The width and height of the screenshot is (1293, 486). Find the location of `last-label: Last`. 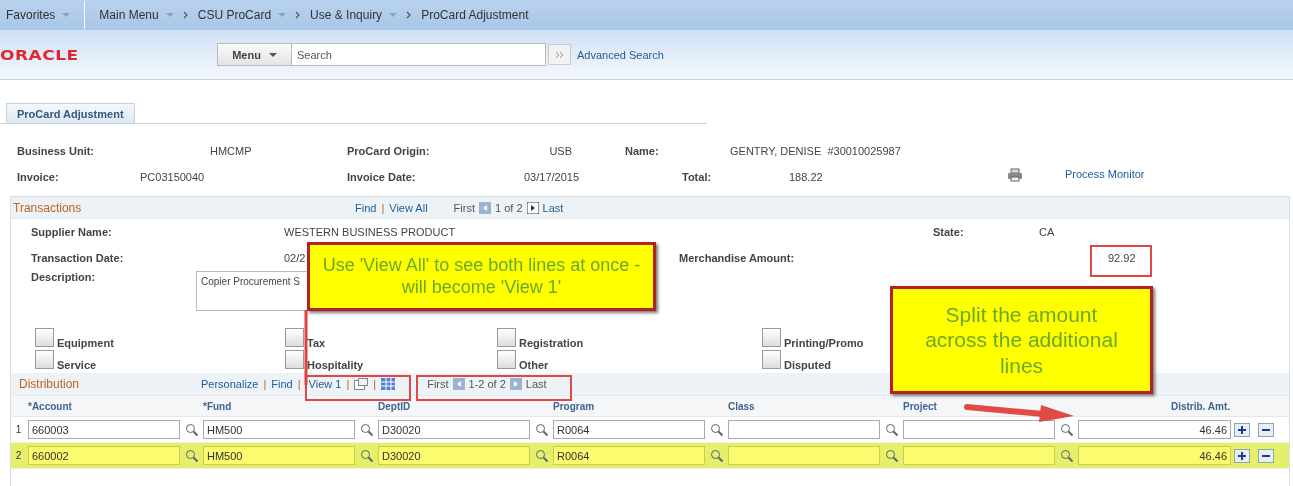

last-label: Last is located at coordinates (536, 384).